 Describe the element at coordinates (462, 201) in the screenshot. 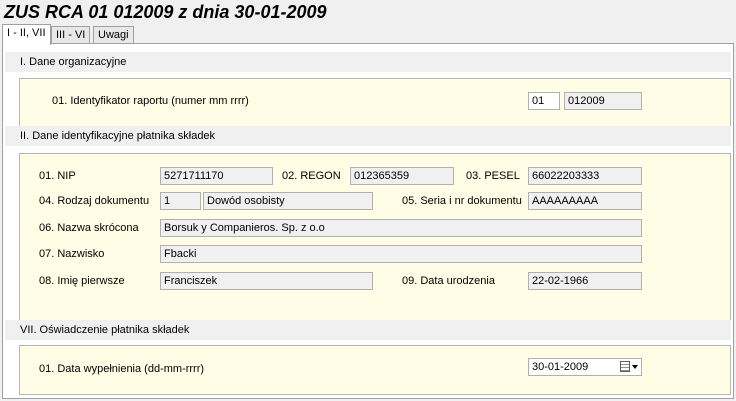

I see `doc-series-label: 05. Seria i nr dokumentu` at that location.